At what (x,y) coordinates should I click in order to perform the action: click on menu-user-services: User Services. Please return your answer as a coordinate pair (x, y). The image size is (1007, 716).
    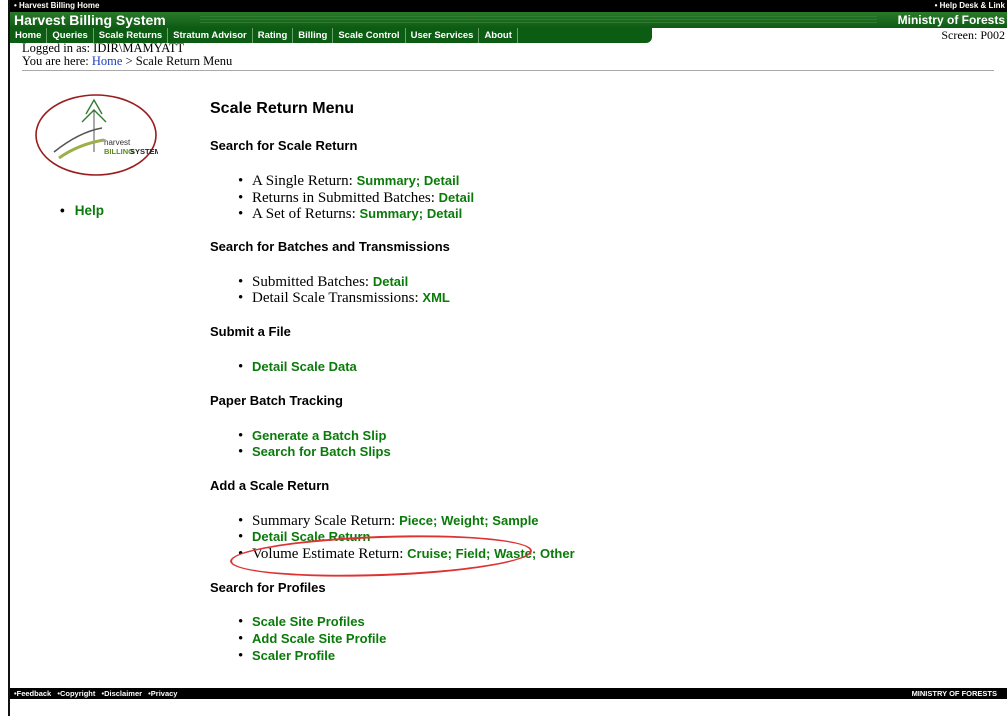
    Looking at the image, I should click on (443, 35).